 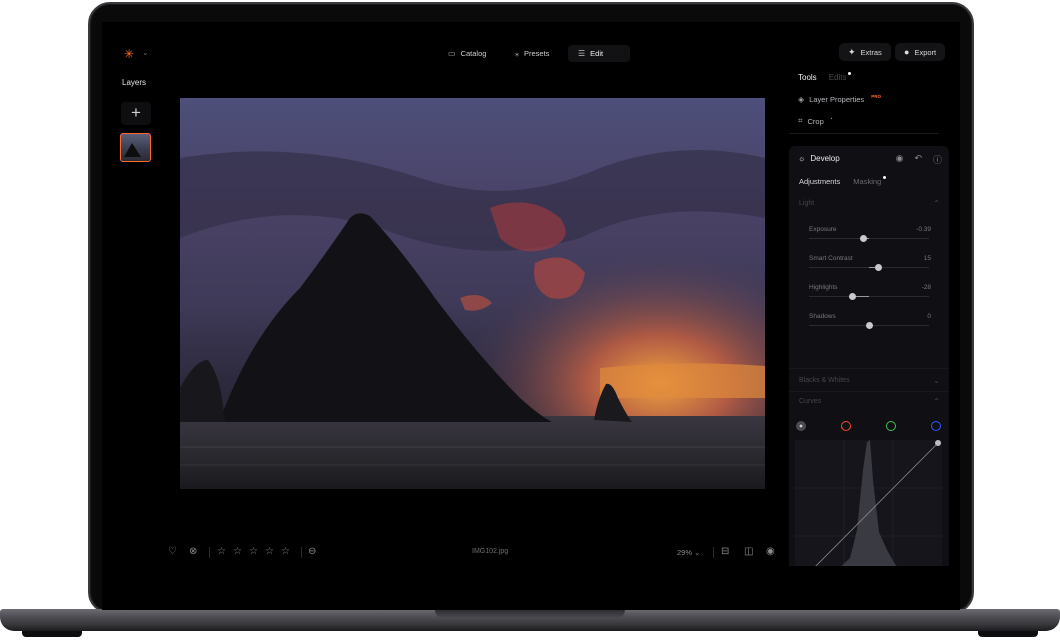 I want to click on crop-new-marker: •, so click(x=831, y=118).